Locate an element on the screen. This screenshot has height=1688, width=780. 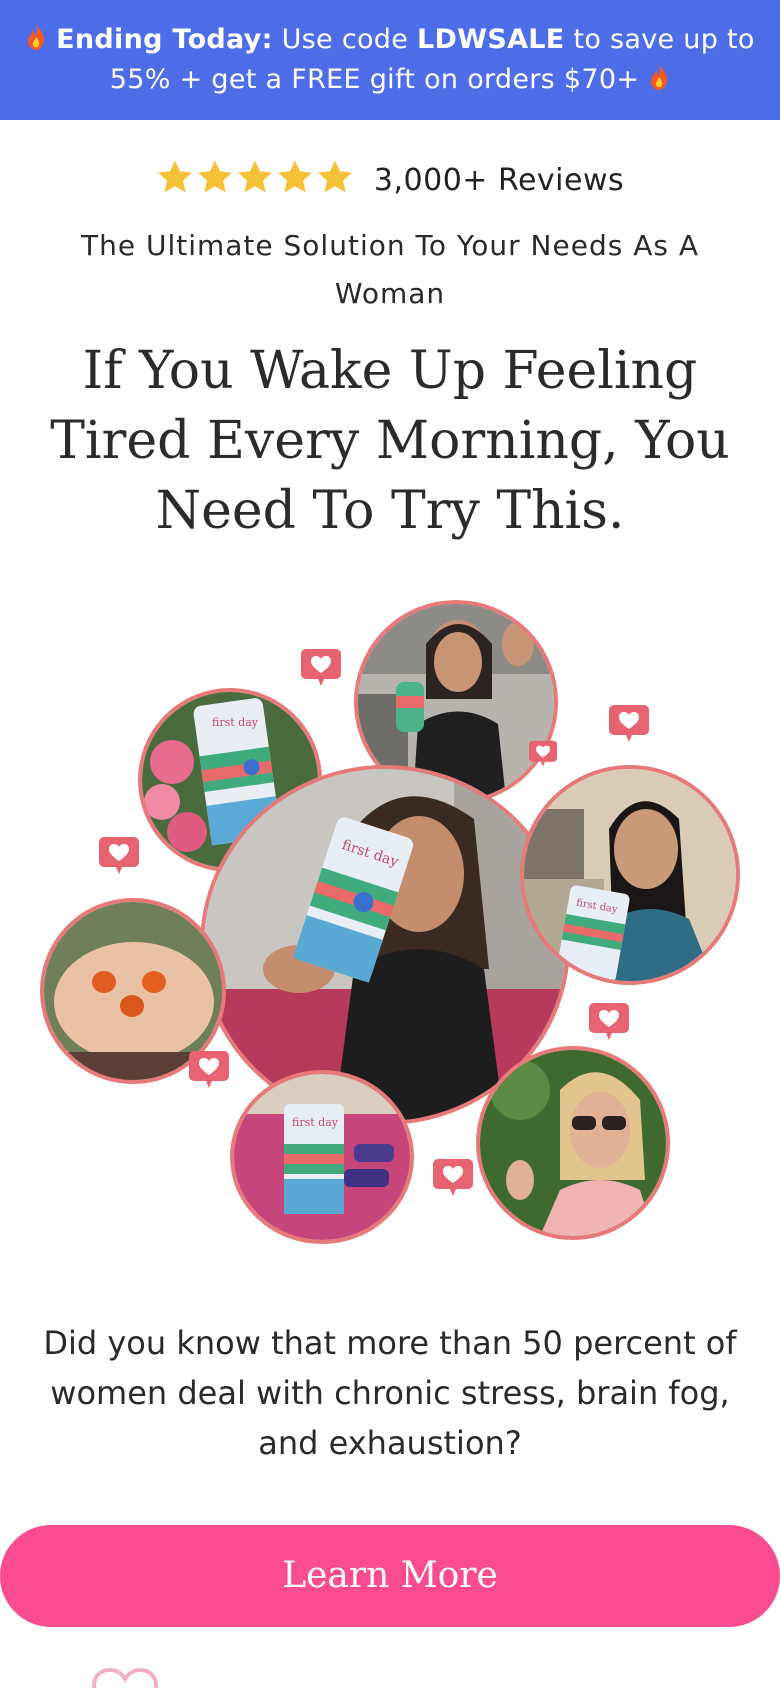
star-rating is located at coordinates (255, 177).